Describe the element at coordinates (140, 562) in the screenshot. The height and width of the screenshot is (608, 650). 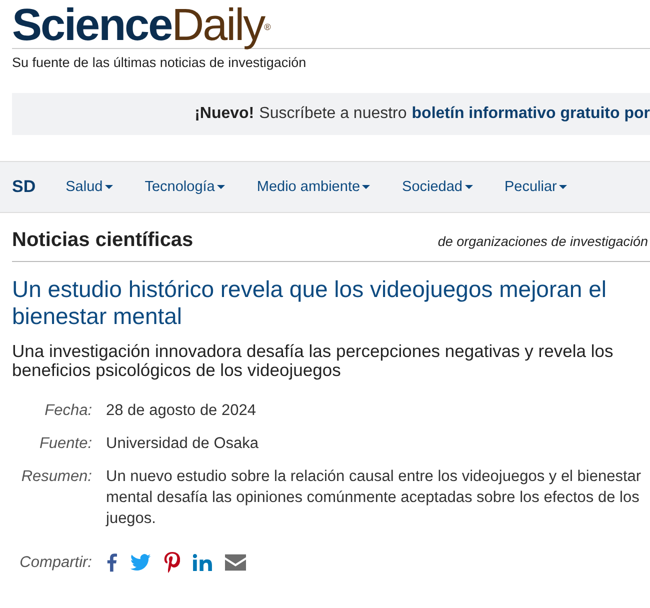
I see `bird-icon` at that location.